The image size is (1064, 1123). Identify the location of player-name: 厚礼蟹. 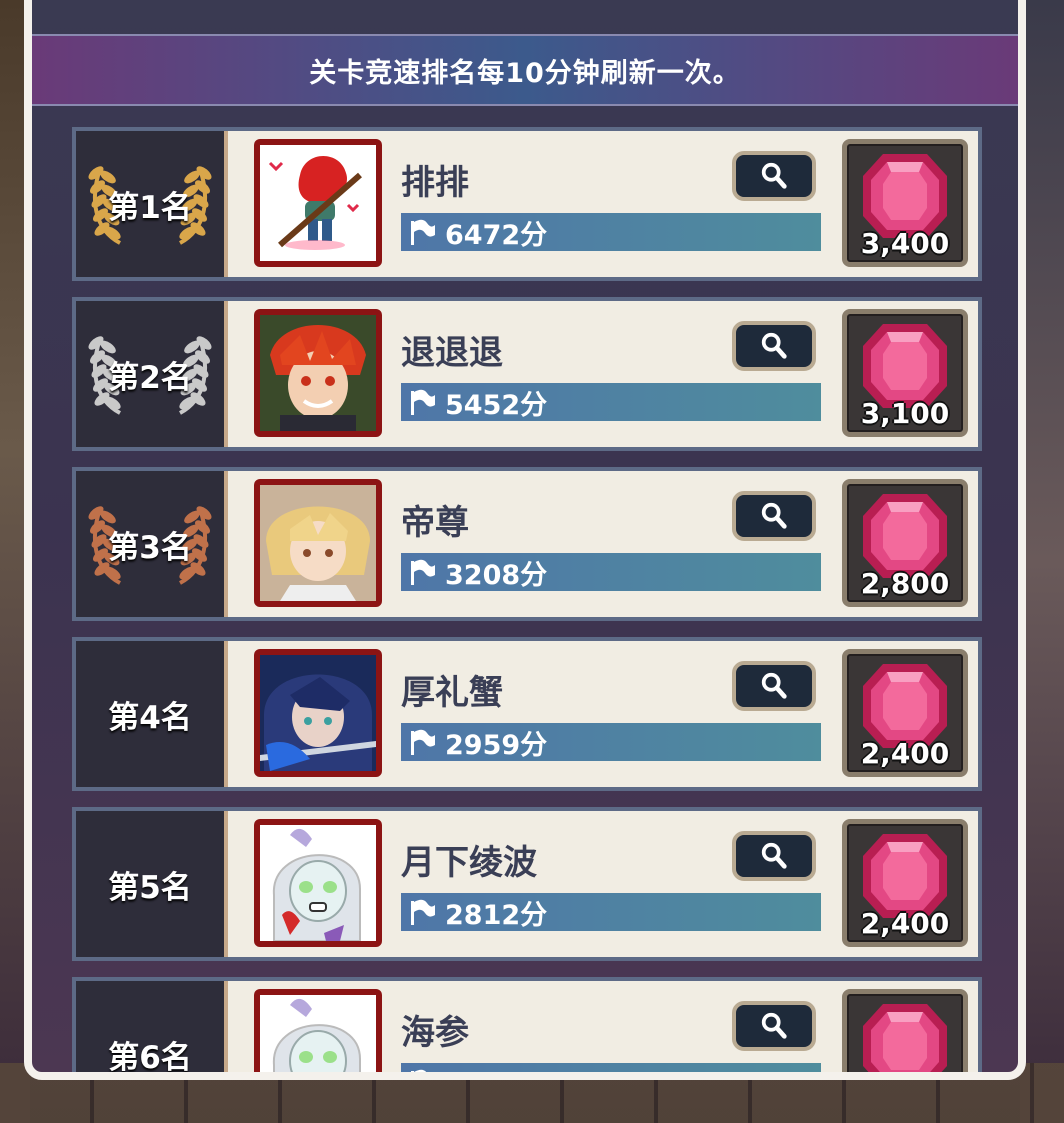
(452, 693).